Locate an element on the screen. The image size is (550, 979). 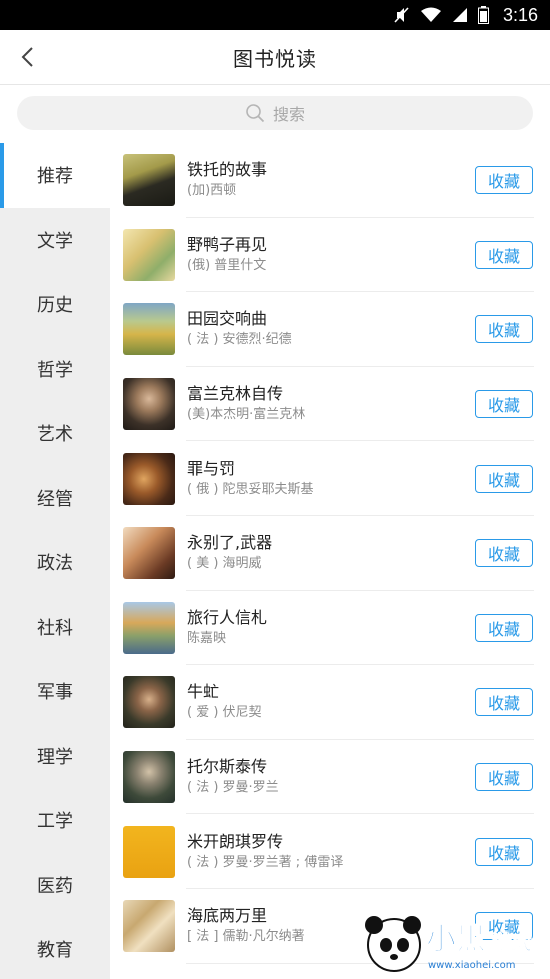
book-author: ( 爱 ) 伏尼契 is located at coordinates (224, 713).